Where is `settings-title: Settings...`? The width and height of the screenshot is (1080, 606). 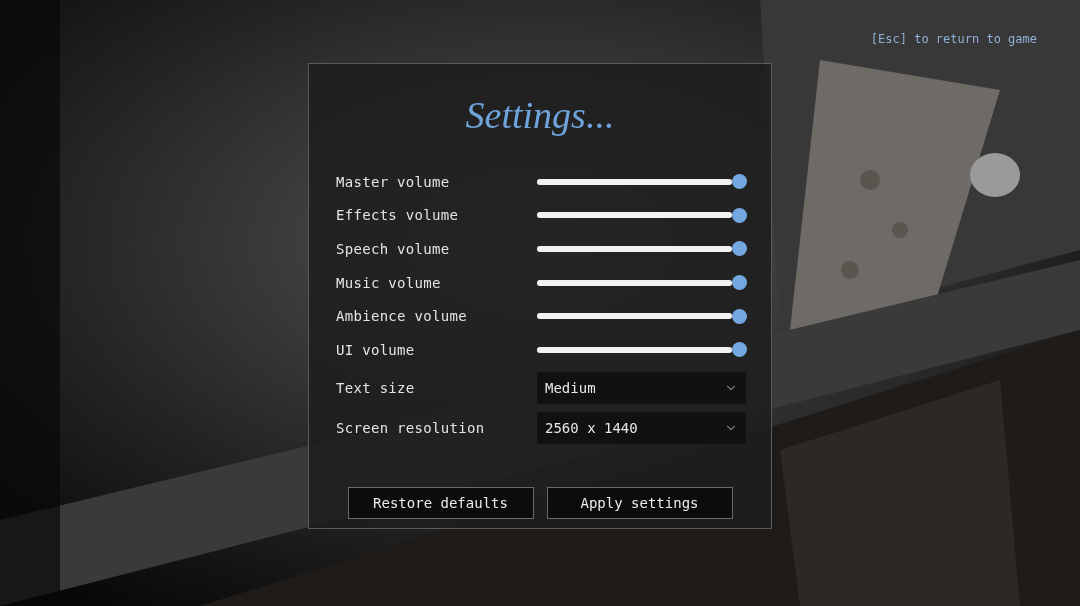
settings-title: Settings... is located at coordinates (540, 115).